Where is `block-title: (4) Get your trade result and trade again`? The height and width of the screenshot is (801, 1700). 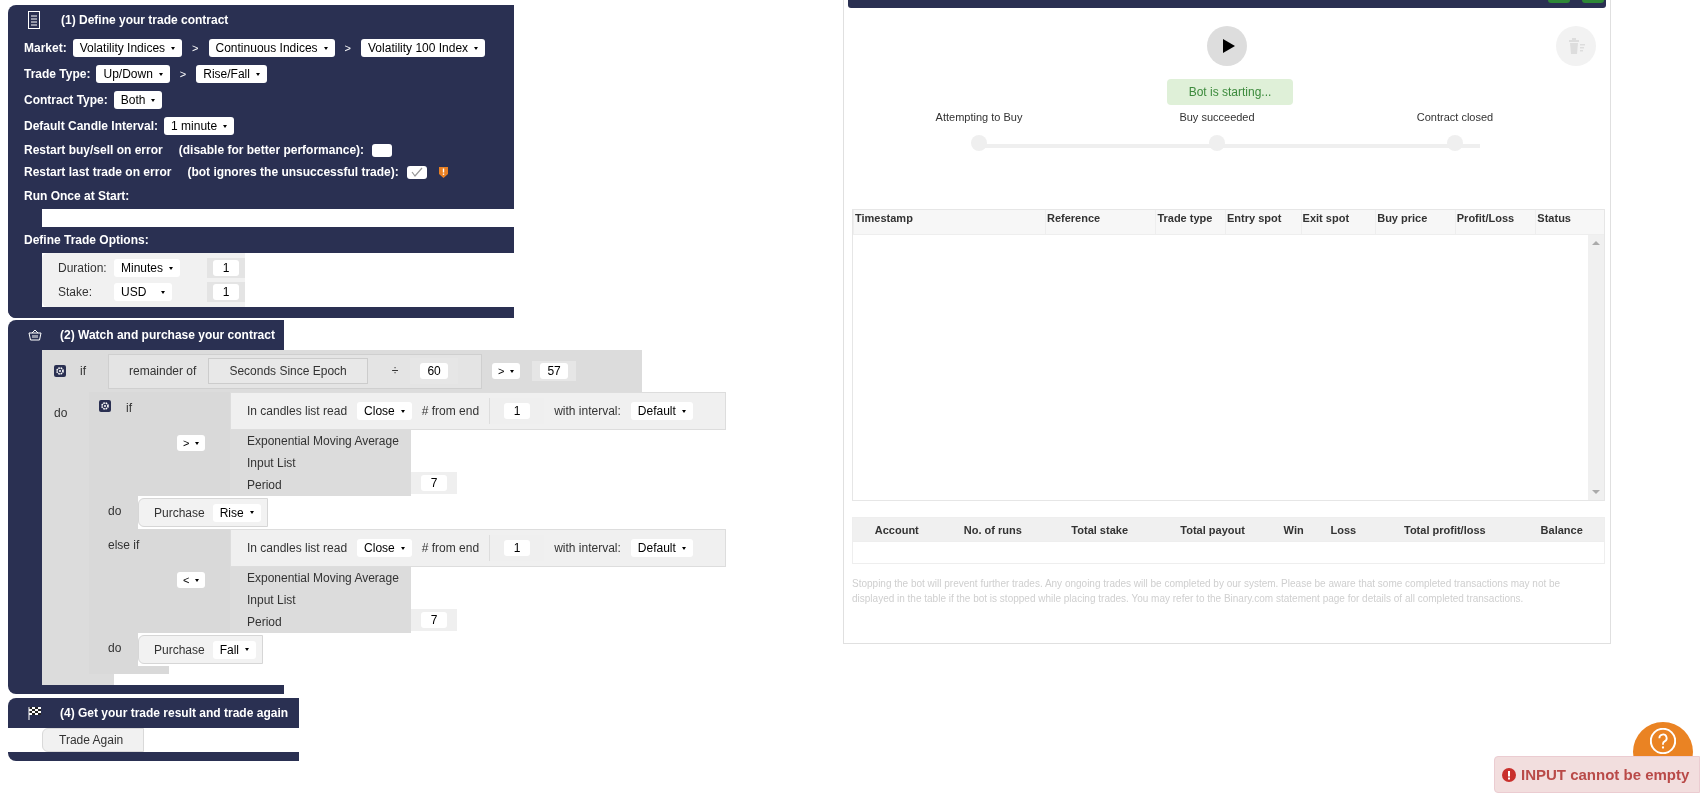 block-title: (4) Get your trade result and trade again is located at coordinates (174, 713).